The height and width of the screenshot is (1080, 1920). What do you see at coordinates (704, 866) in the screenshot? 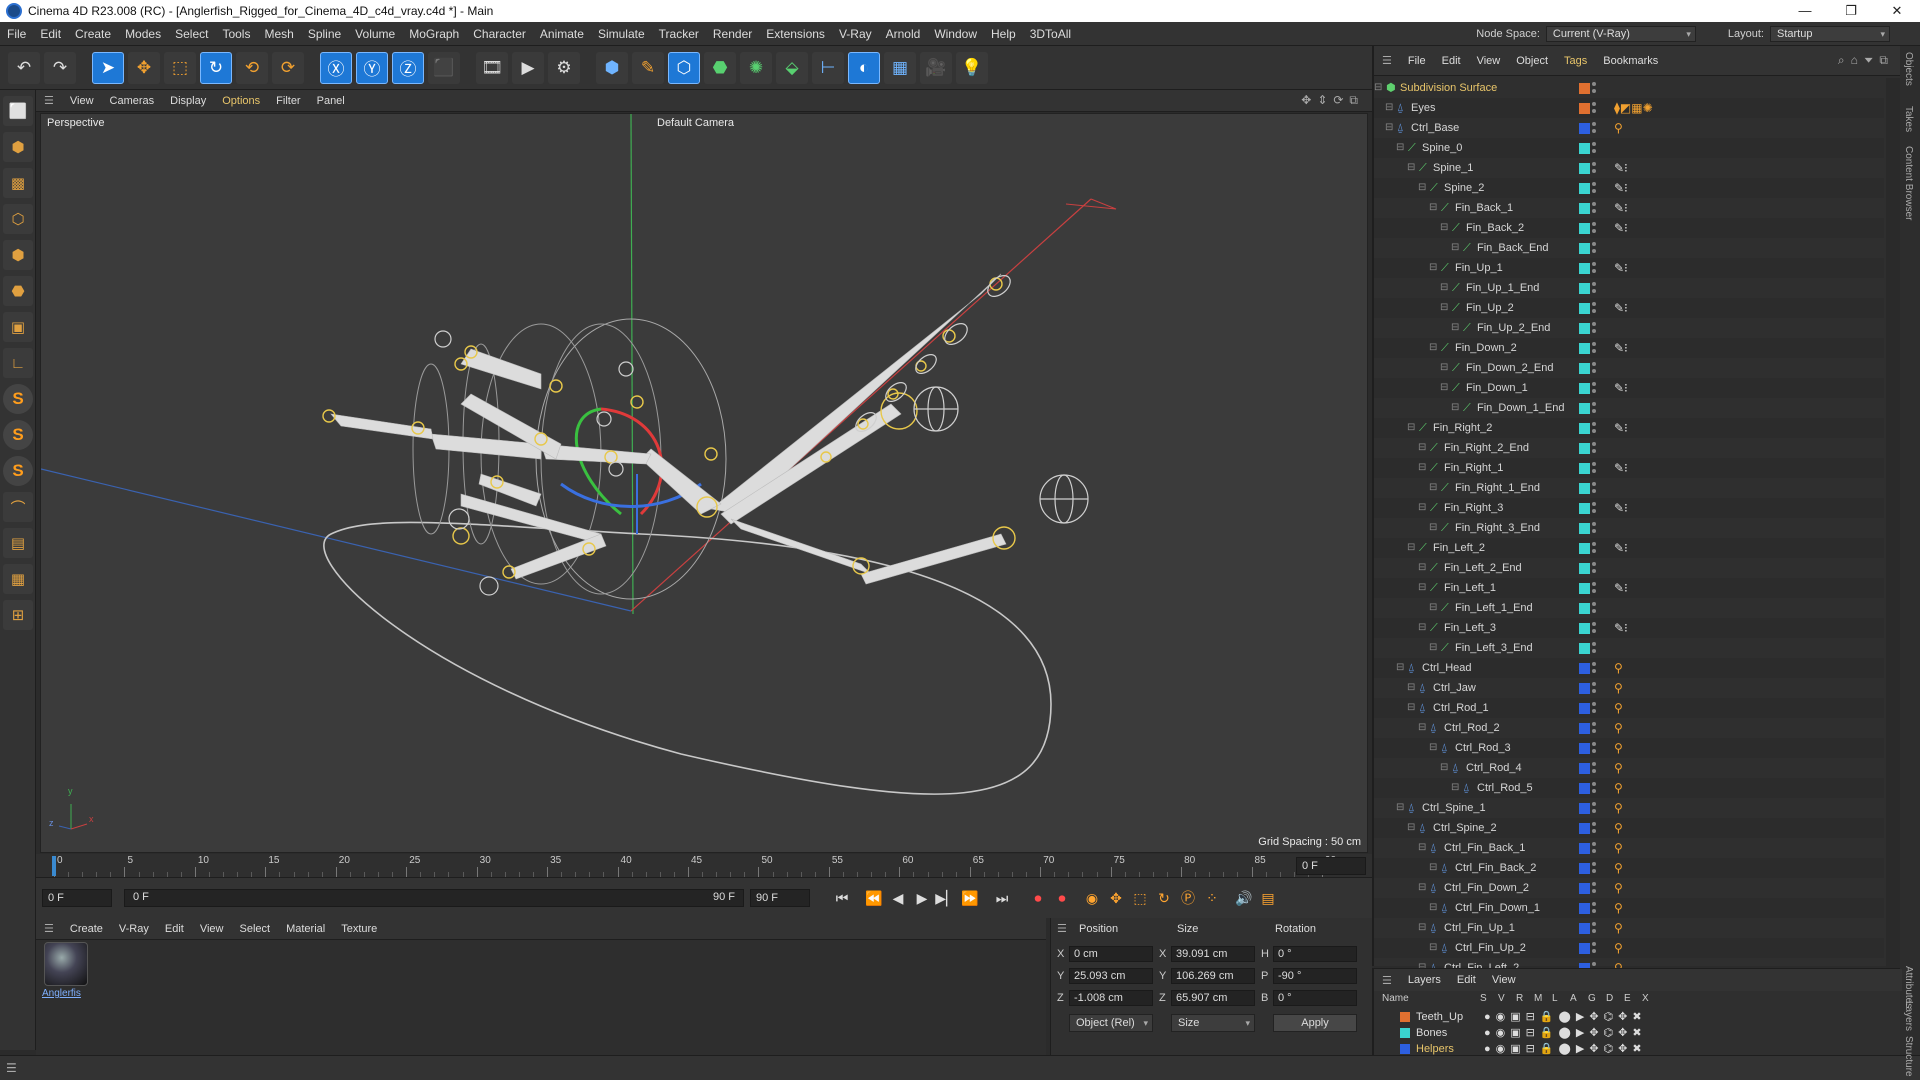
I see `timeline-ruler: 051015202530354045505560657075808590 0 F` at bounding box center [704, 866].